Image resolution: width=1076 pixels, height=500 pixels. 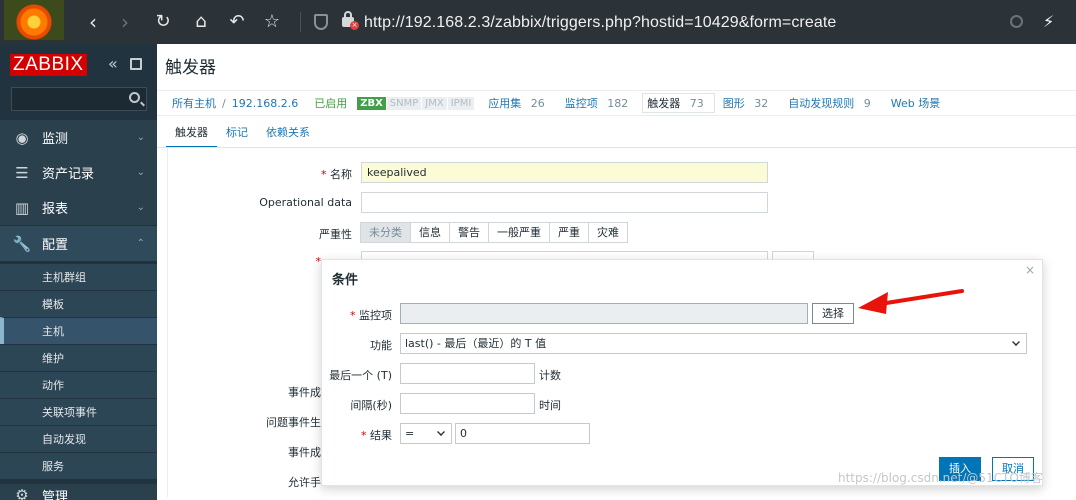 I want to click on red-arrow-annotation, so click(x=911, y=301).